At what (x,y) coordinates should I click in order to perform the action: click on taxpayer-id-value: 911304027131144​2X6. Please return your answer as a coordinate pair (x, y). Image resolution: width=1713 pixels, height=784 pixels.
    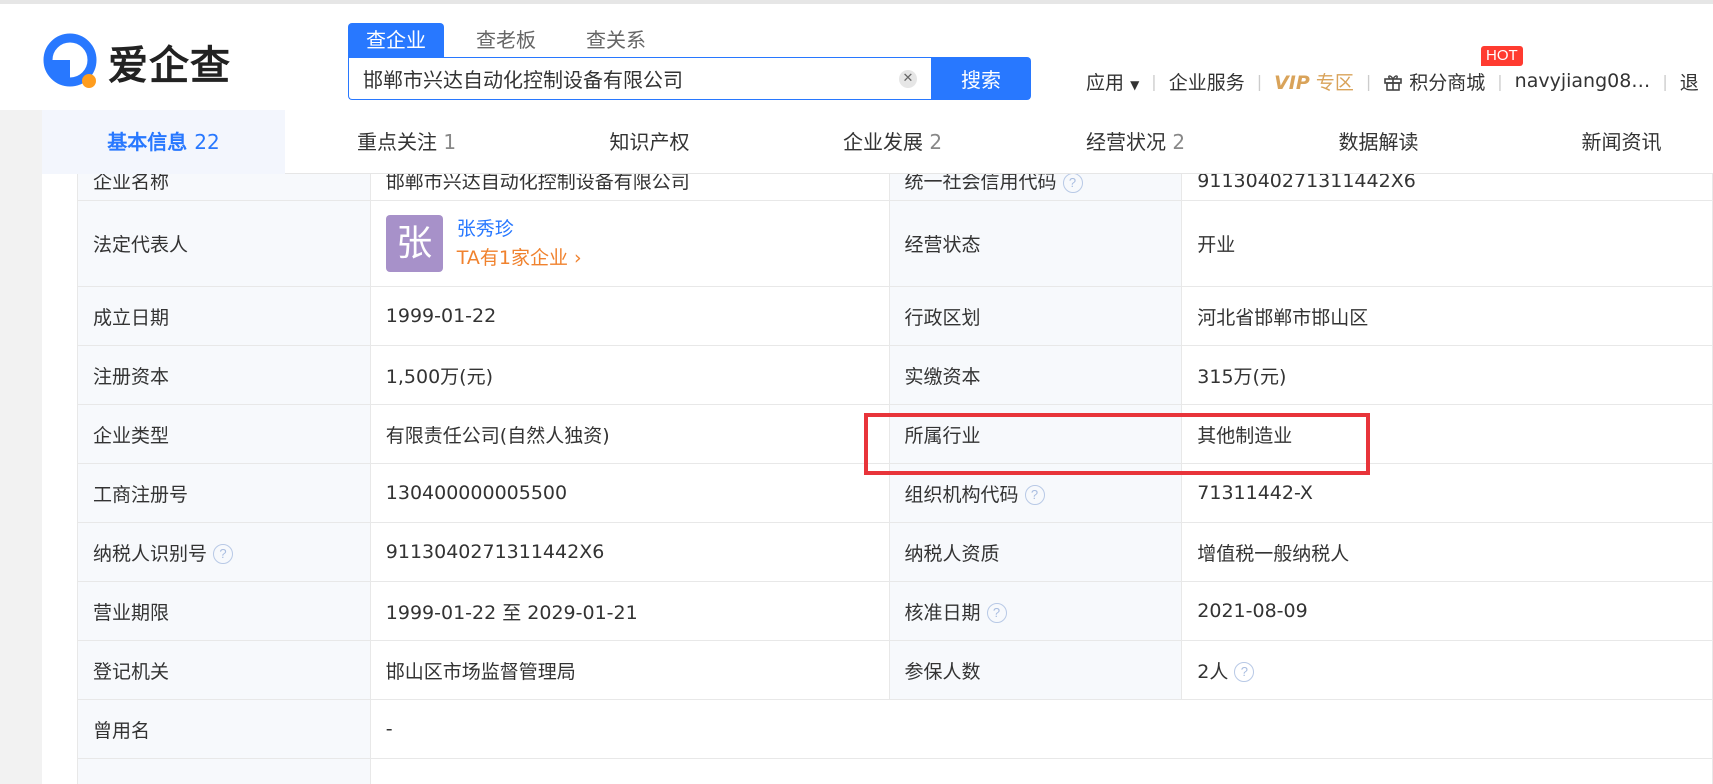
    Looking at the image, I should click on (629, 552).